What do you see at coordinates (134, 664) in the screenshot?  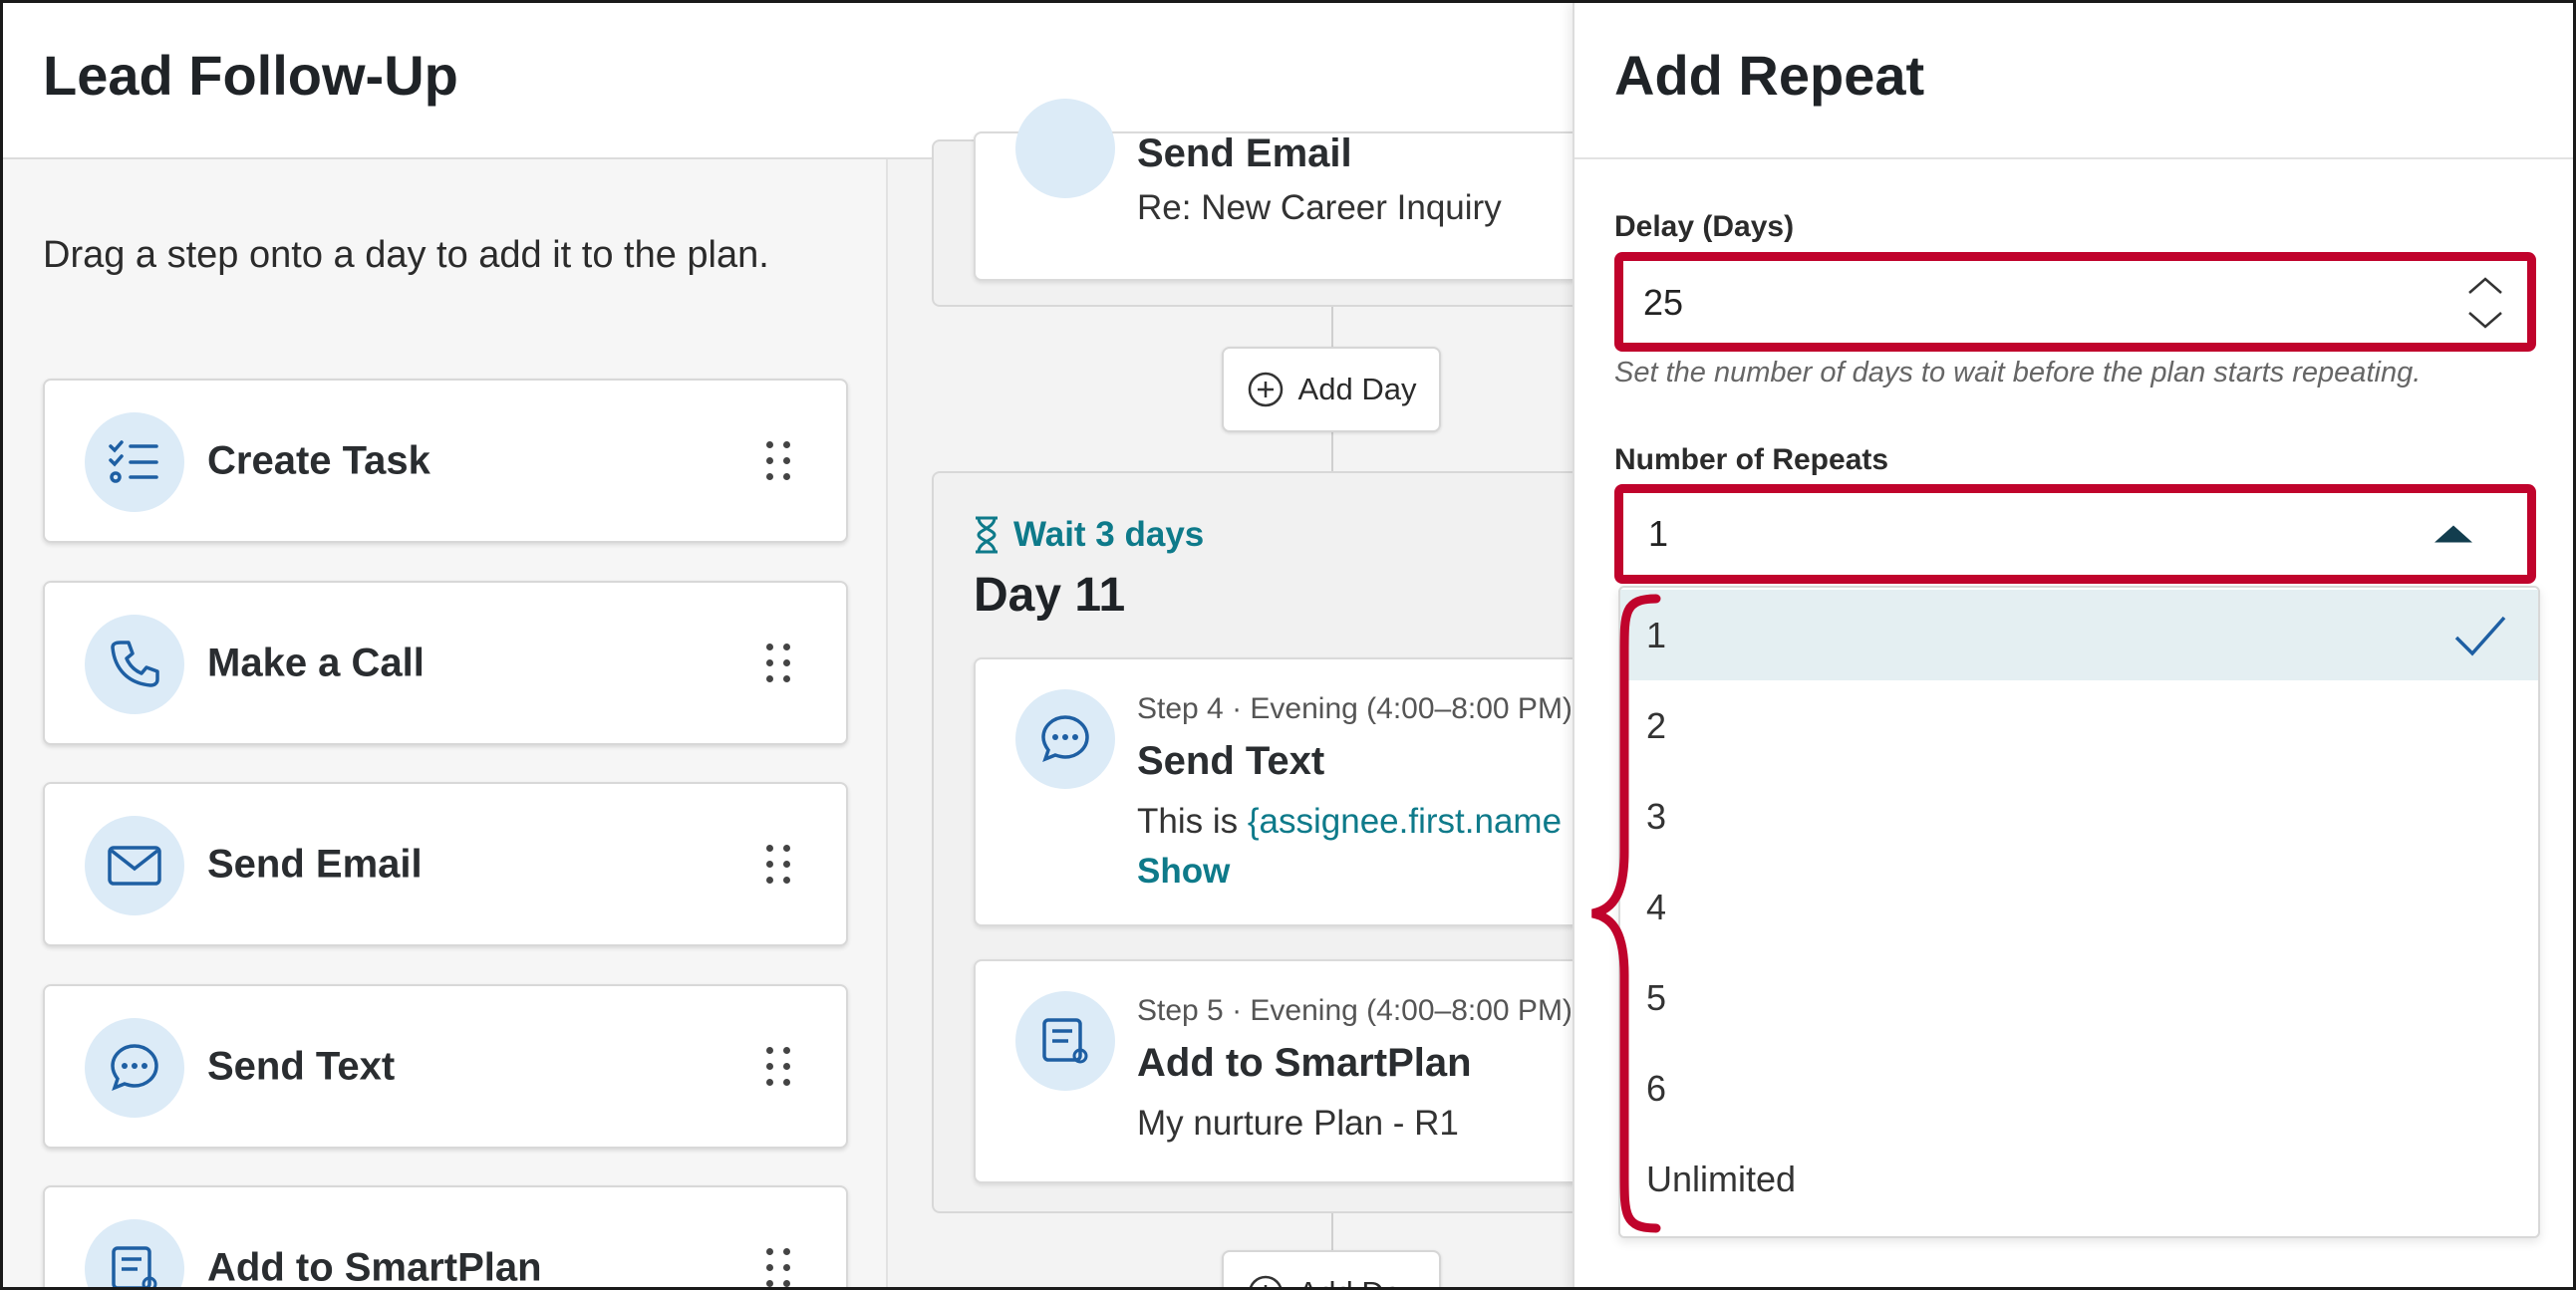 I see `phone-icon` at bounding box center [134, 664].